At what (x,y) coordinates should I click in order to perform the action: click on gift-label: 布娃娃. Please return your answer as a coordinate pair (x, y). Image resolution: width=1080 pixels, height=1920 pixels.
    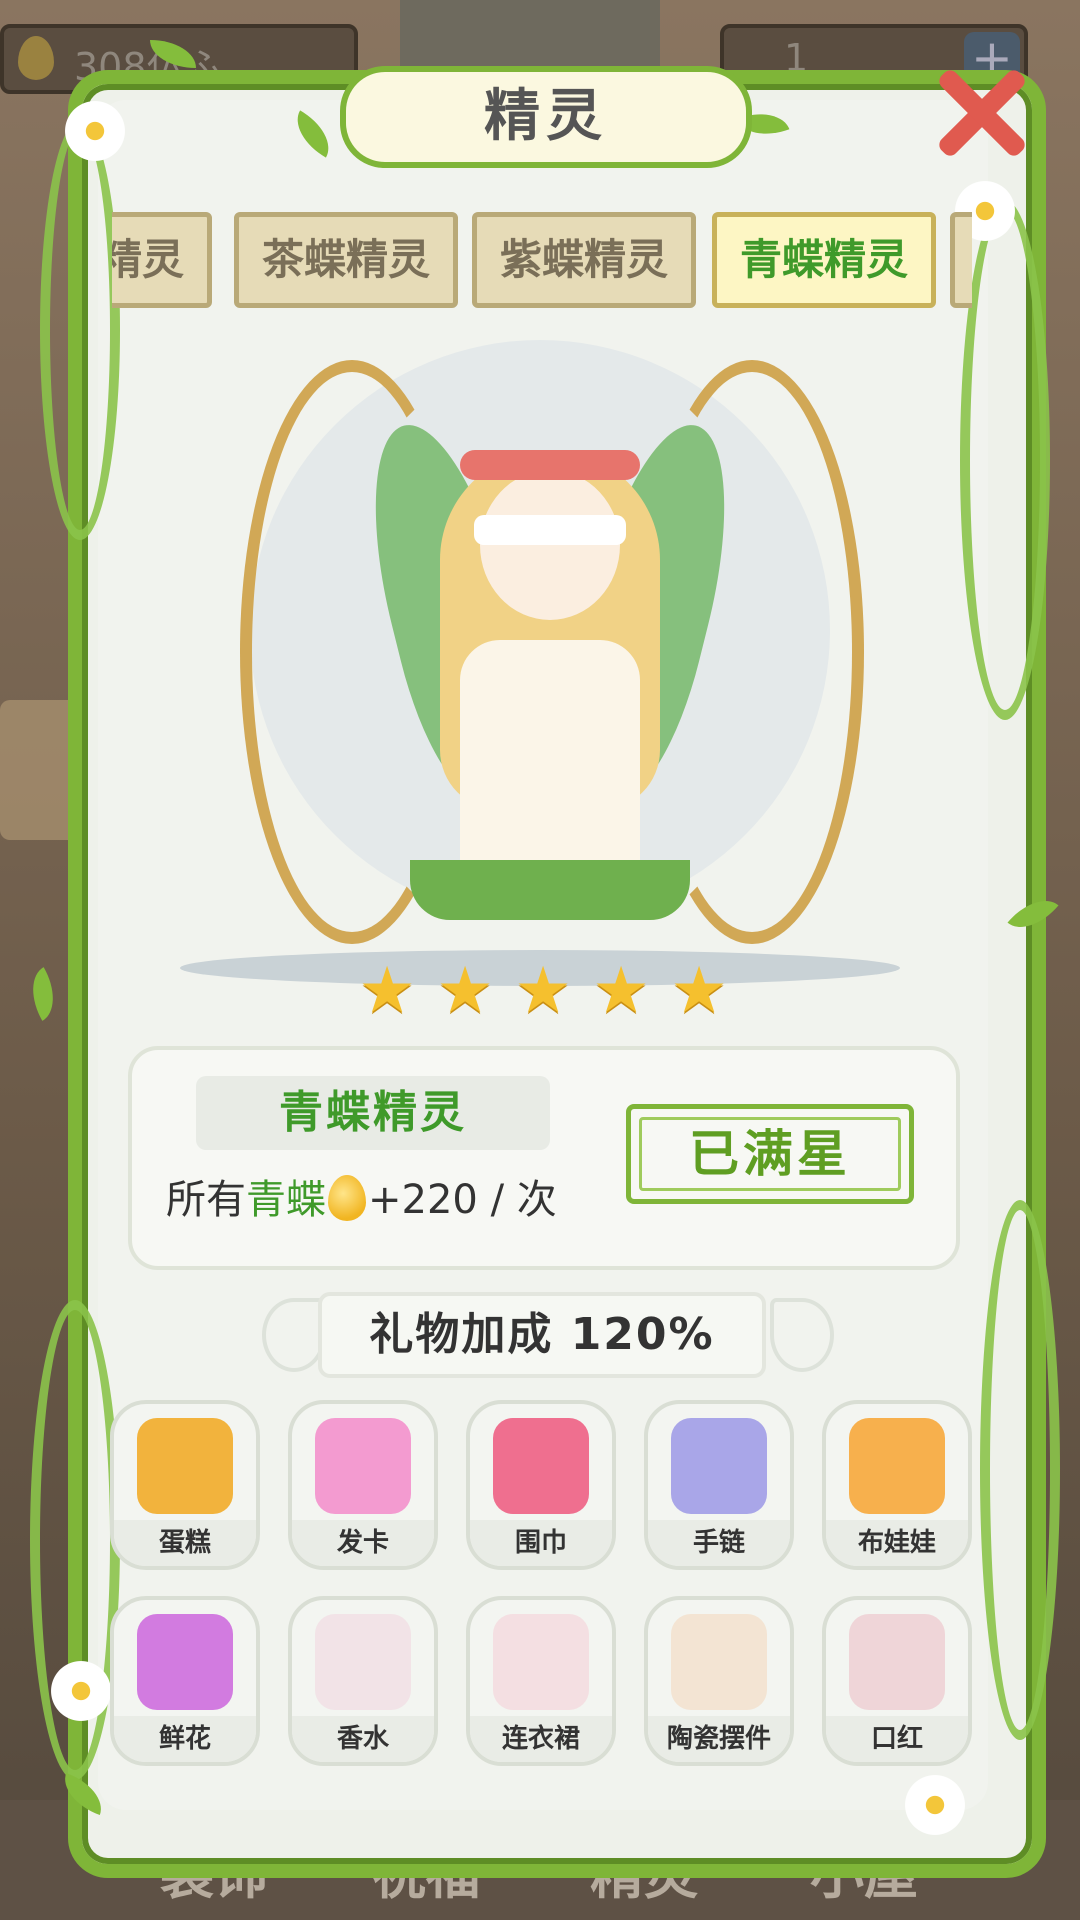
    Looking at the image, I should click on (897, 1543).